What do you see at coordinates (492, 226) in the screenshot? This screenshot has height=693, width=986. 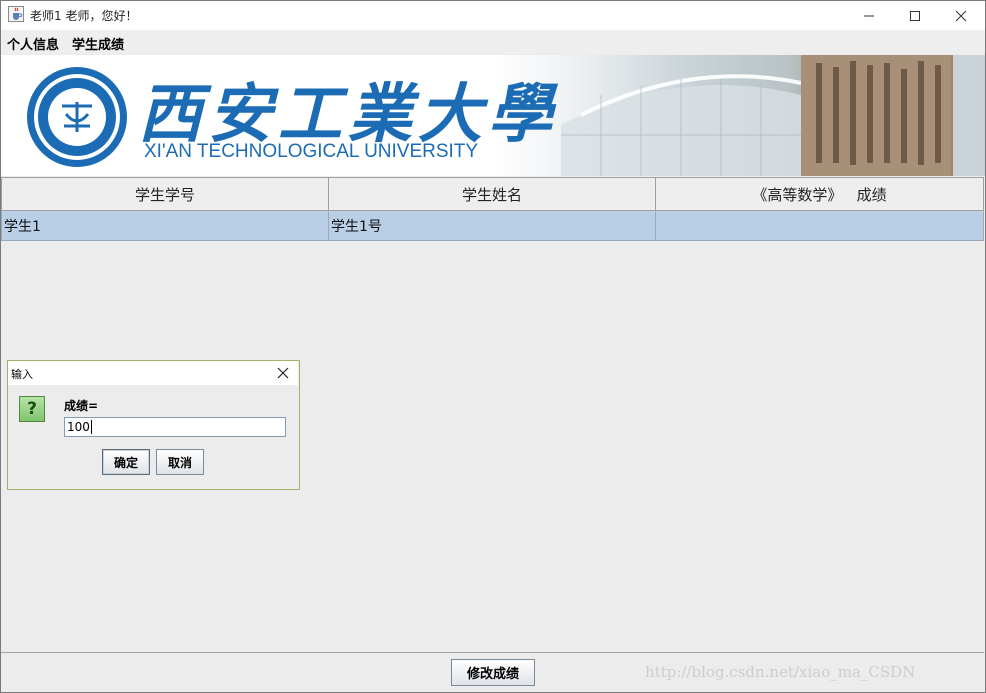 I see `table-cell-student-name: 学生1号` at bounding box center [492, 226].